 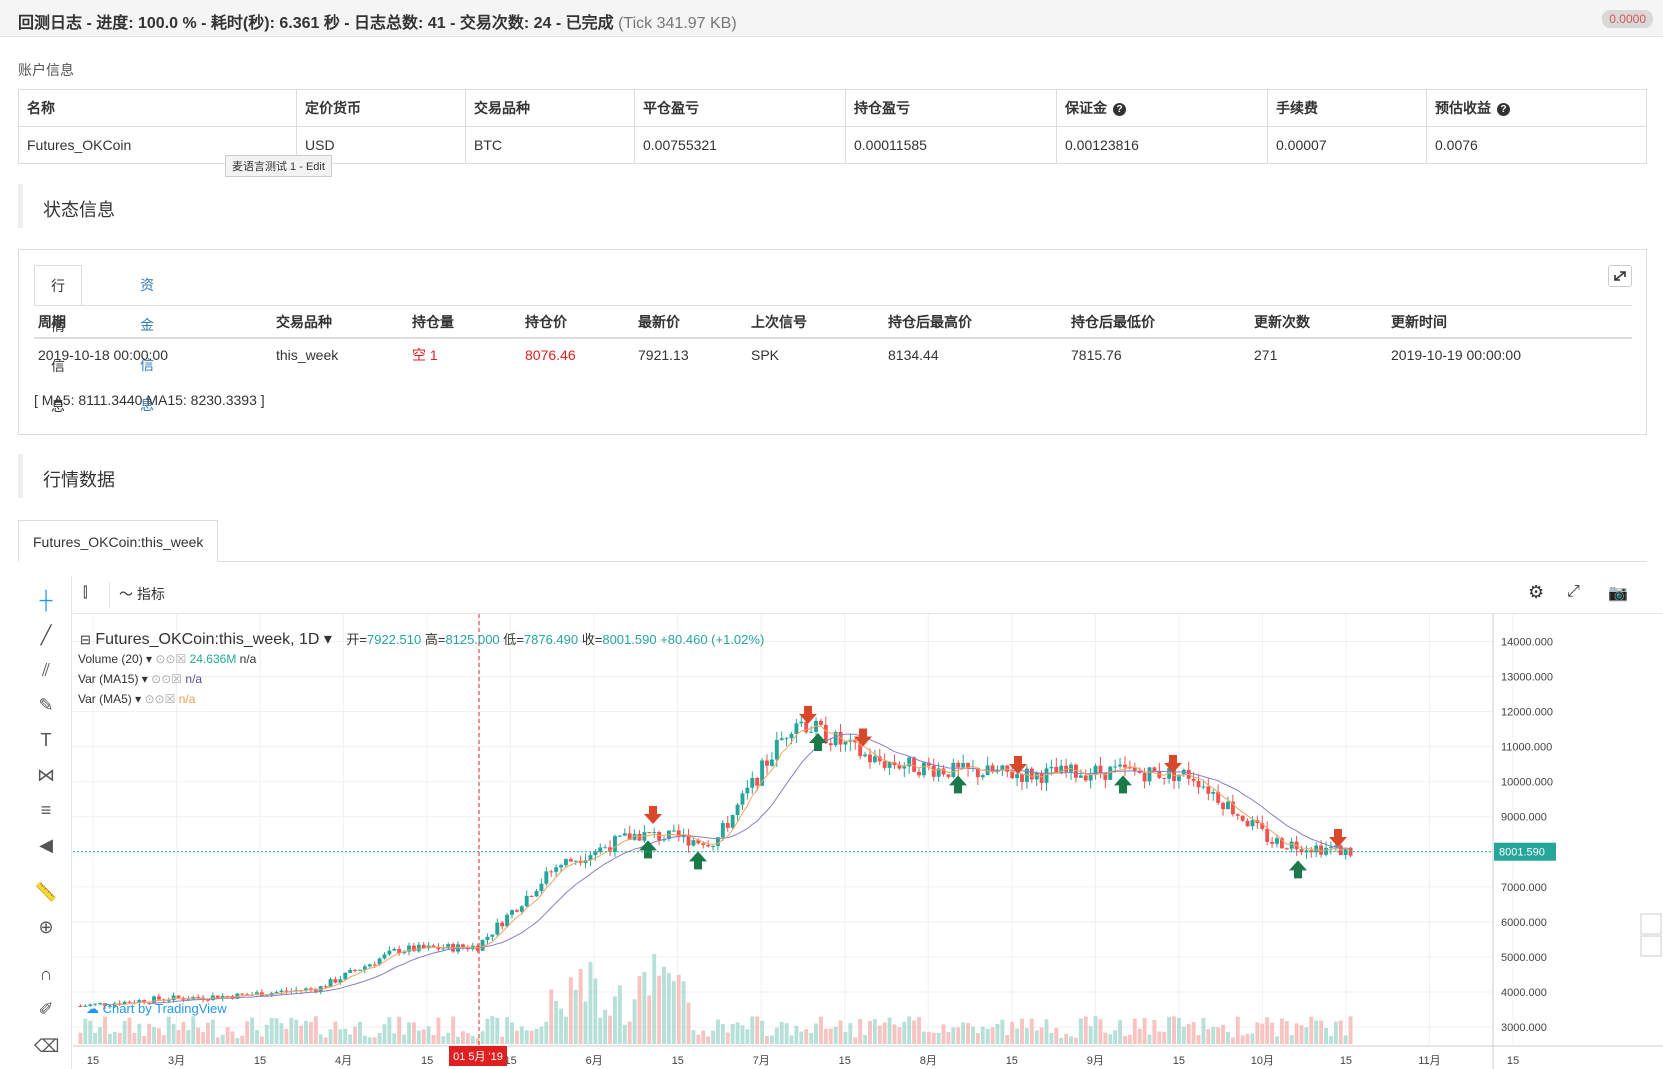 What do you see at coordinates (46, 1046) in the screenshot?
I see `trash-icon: ⌫` at bounding box center [46, 1046].